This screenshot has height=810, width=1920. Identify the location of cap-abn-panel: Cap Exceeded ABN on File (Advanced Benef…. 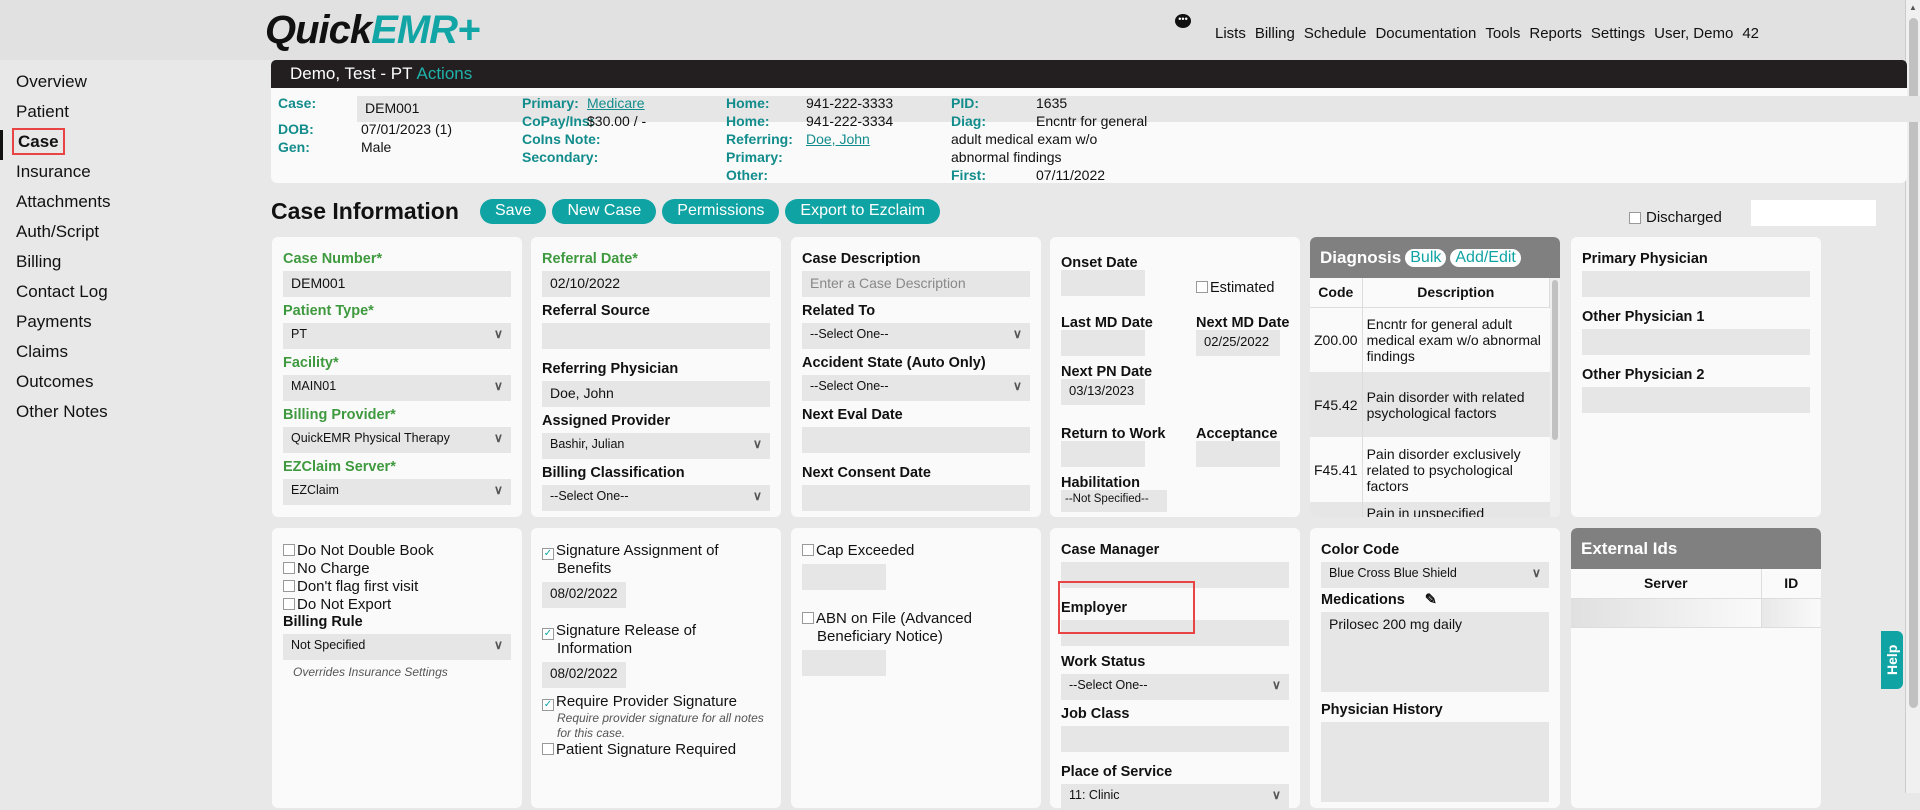
(916, 668).